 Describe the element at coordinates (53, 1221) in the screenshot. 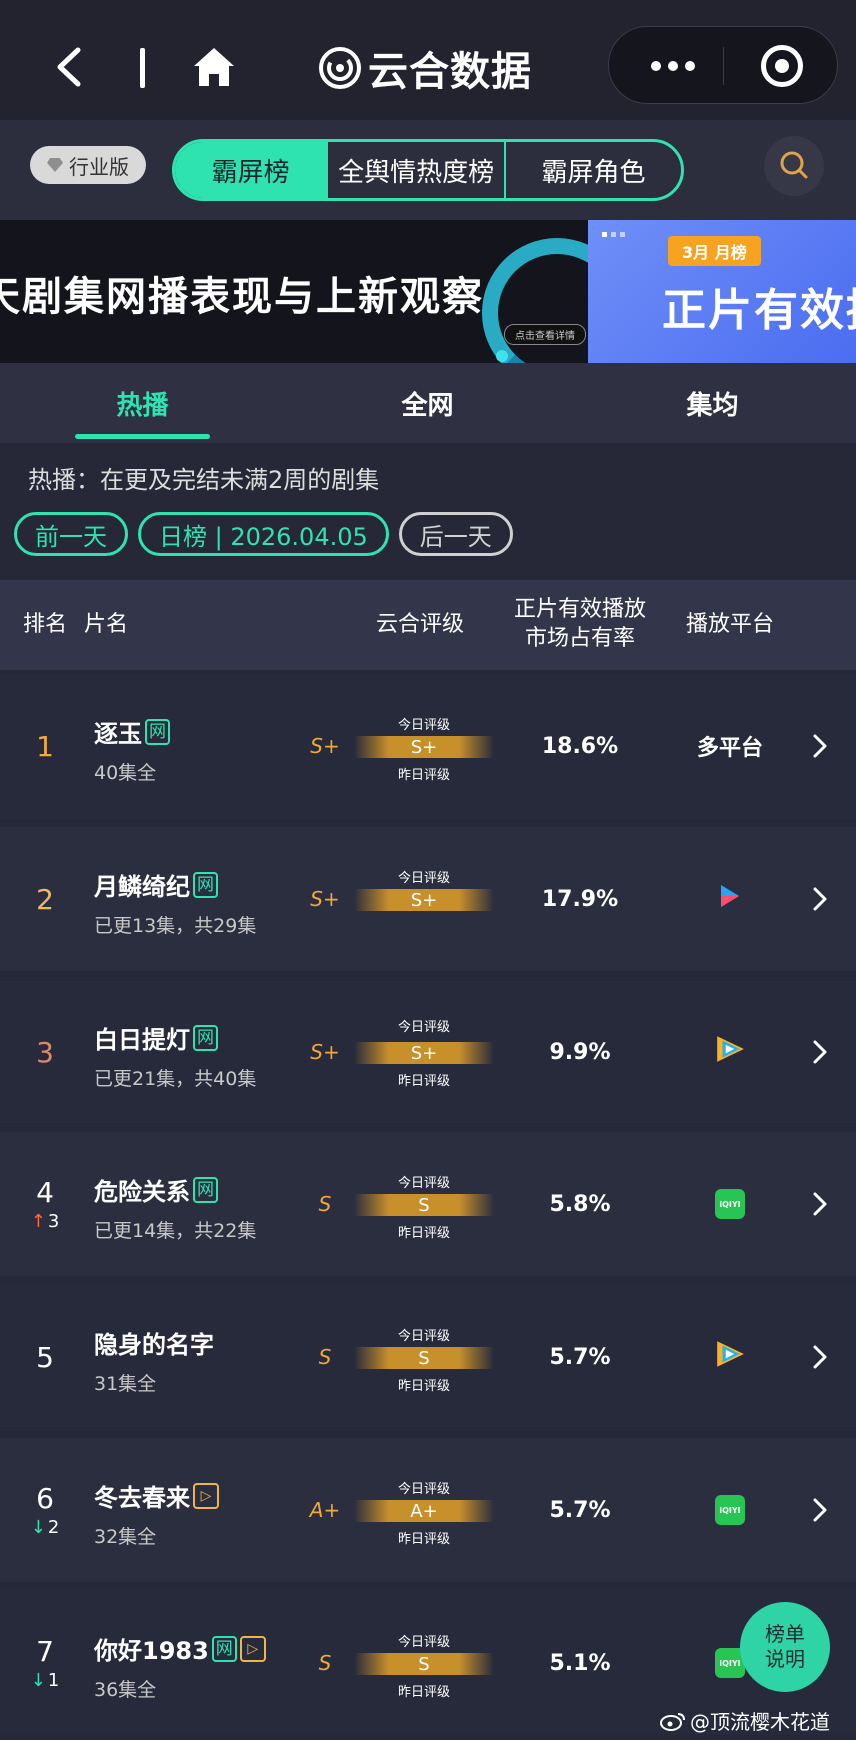

I see `trend-value: 3` at that location.